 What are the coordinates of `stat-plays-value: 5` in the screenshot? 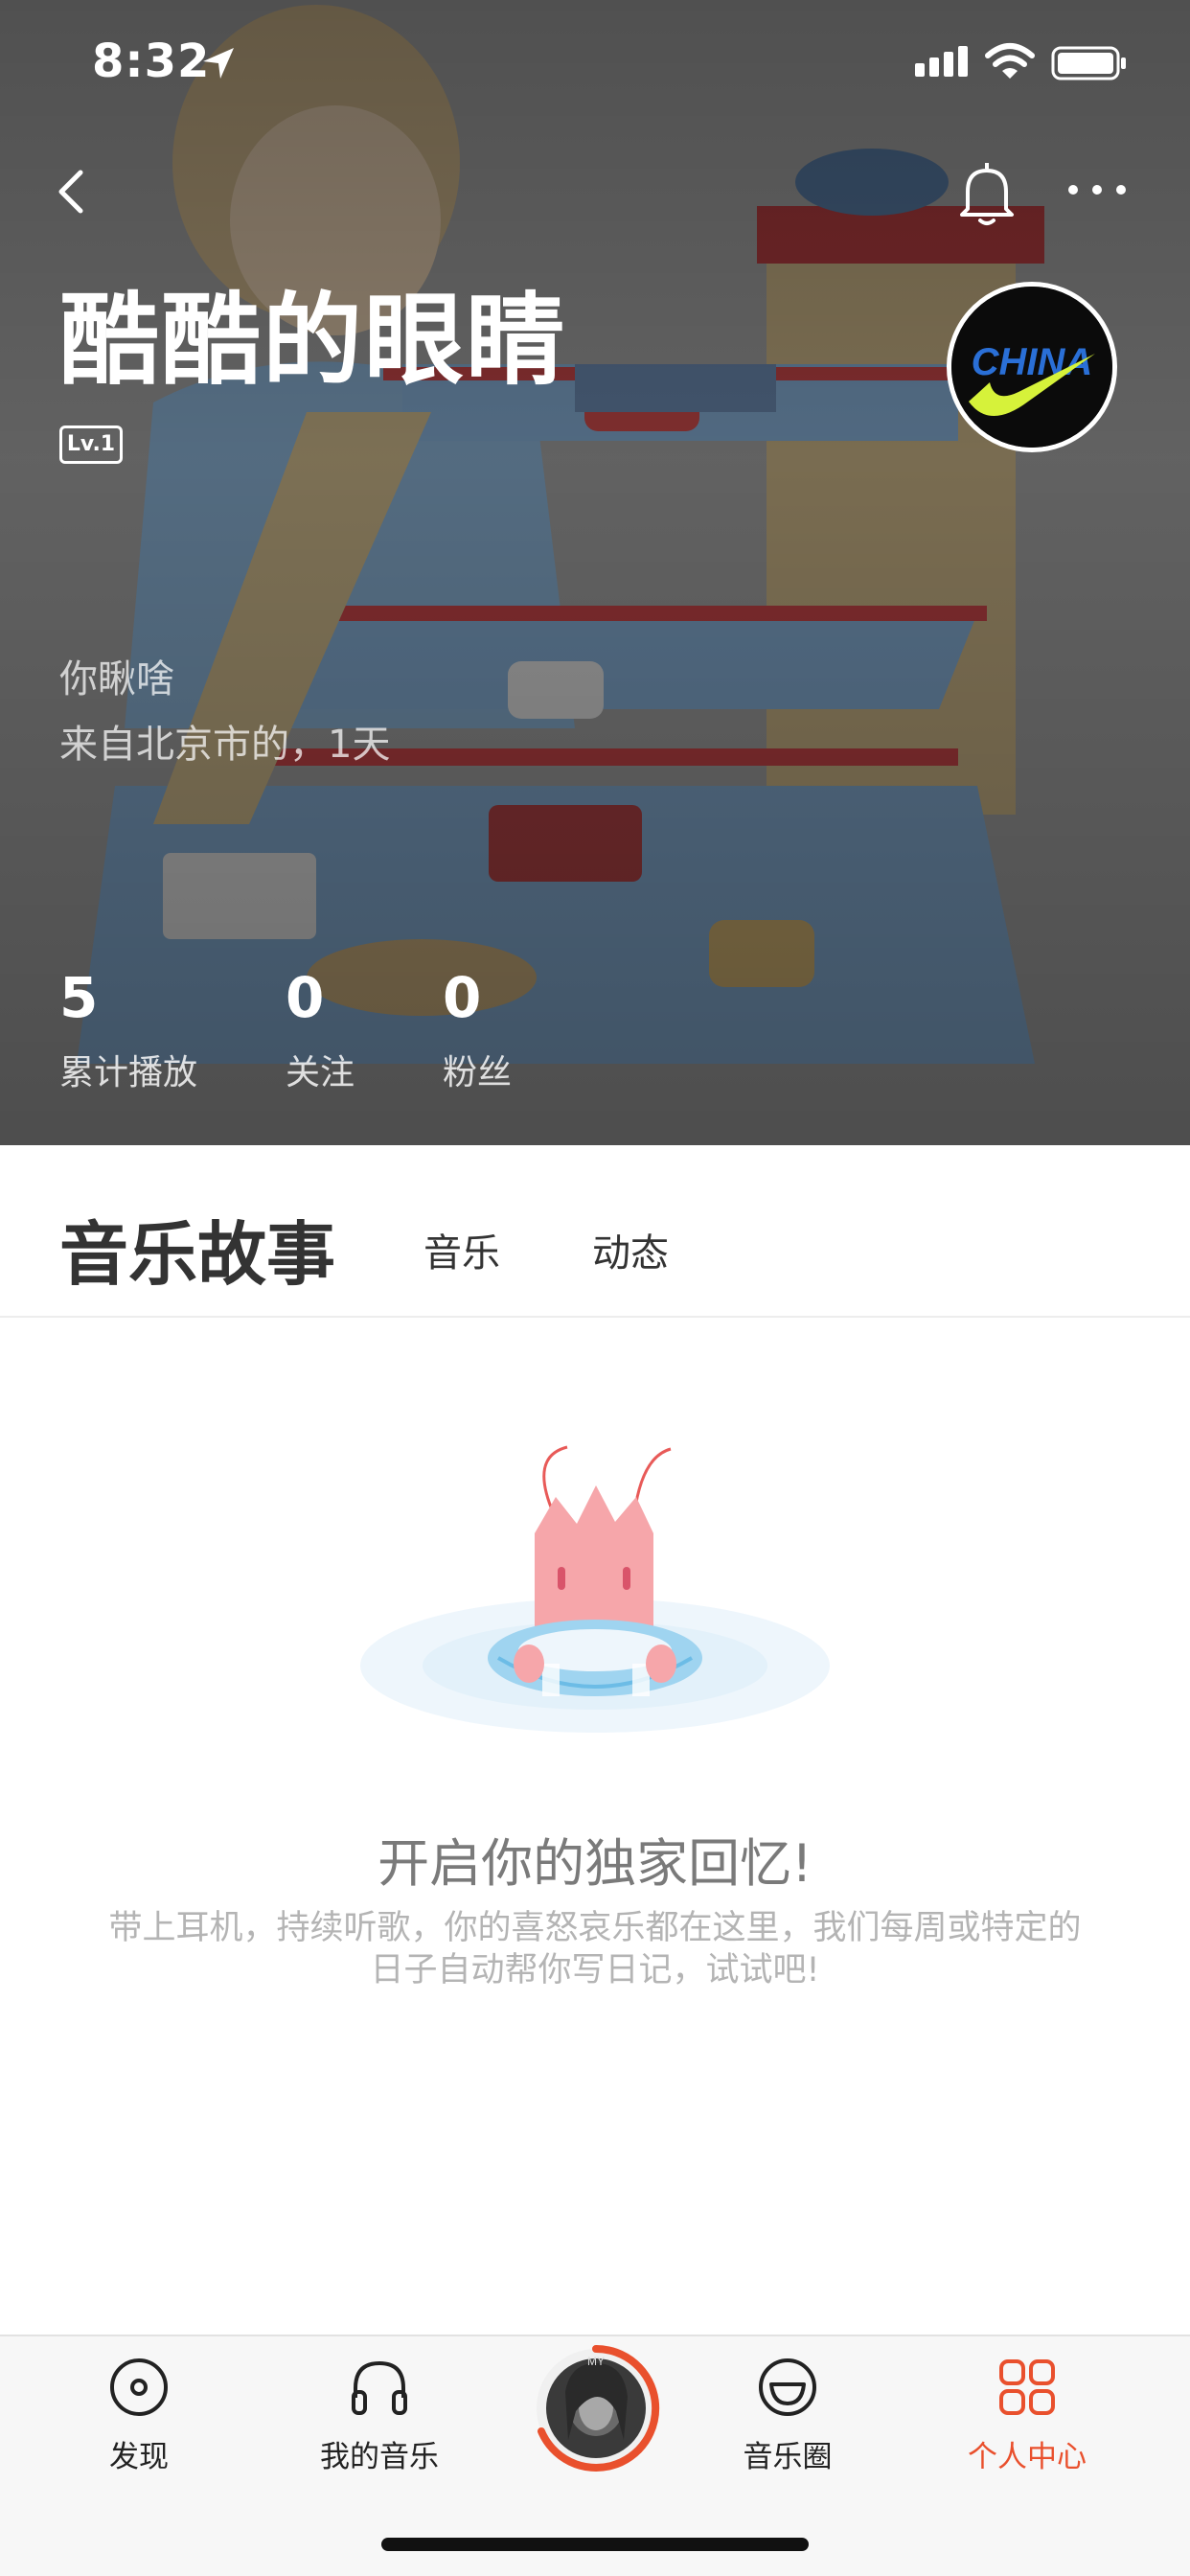 It's located at (79, 997).